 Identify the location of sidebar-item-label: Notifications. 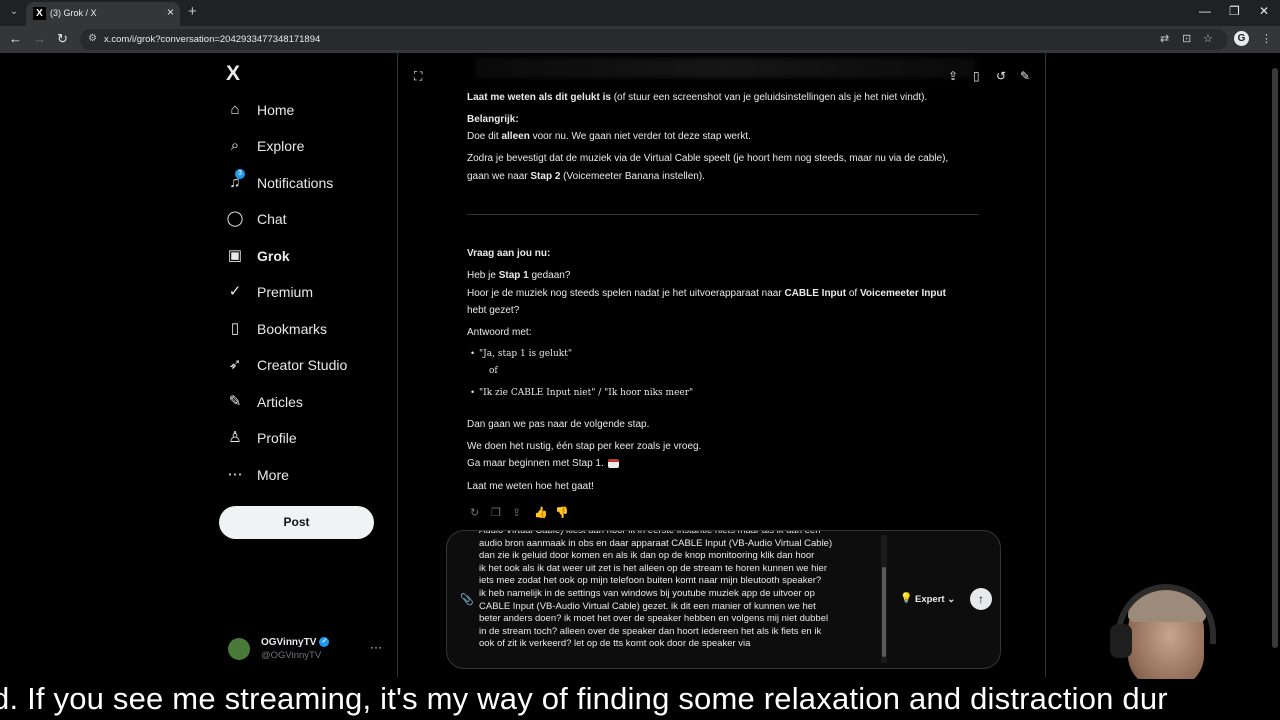
(295, 183).